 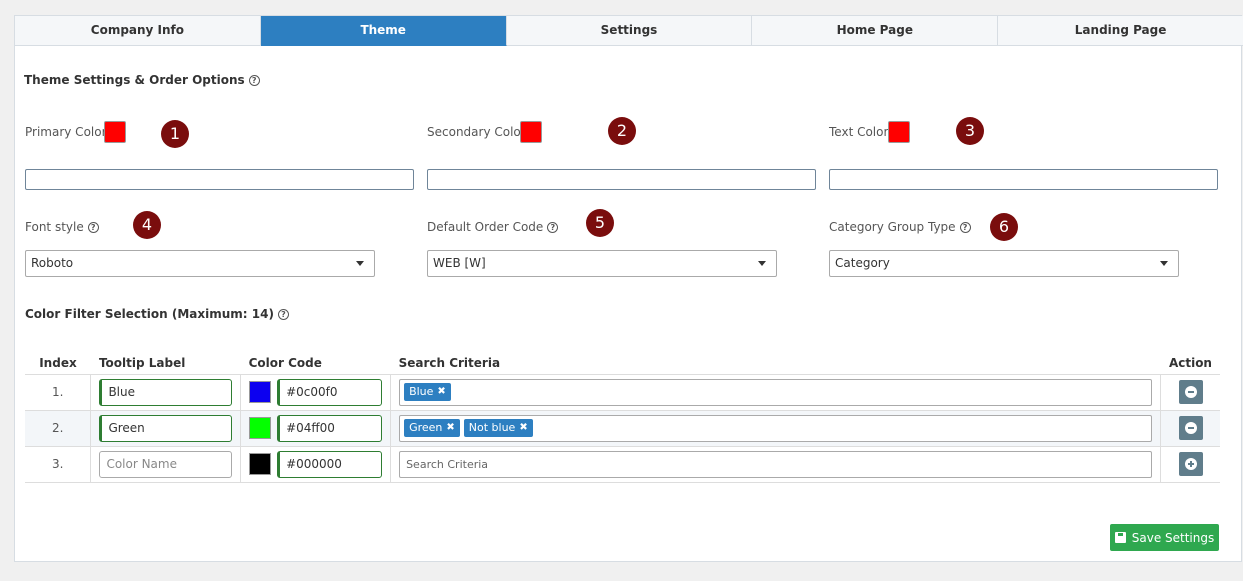 I want to click on tab-settings: Settings, so click(x=629, y=31).